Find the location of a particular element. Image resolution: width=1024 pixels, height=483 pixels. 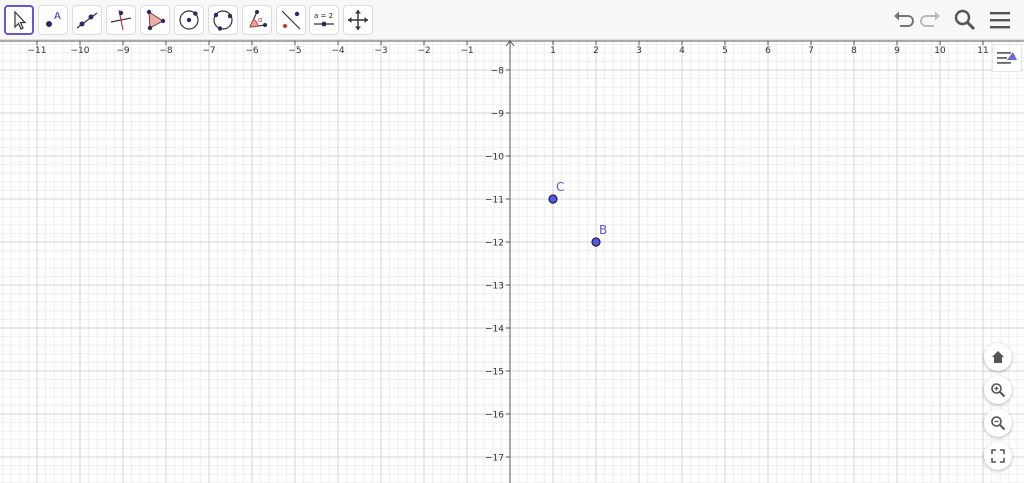

x-tick-label: 3 is located at coordinates (639, 51).